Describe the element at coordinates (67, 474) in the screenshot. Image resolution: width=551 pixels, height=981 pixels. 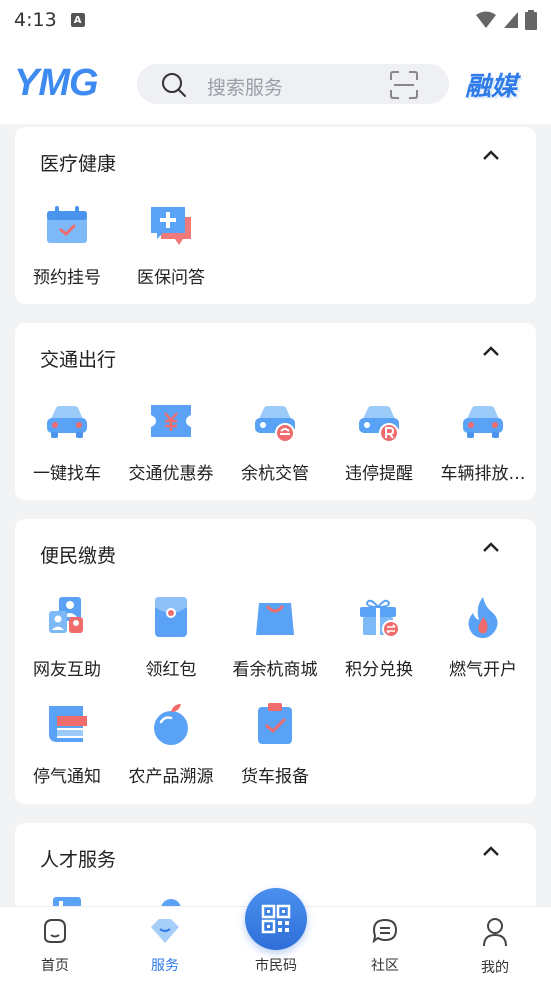
I see `service-label: 一键找车` at that location.